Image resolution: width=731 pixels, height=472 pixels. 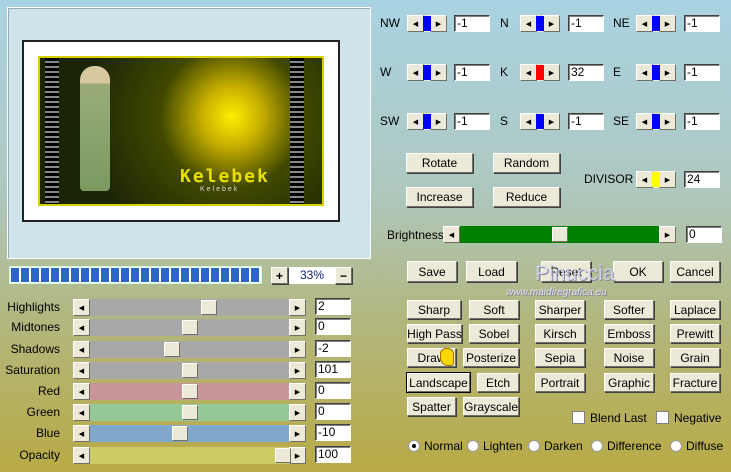 I want to click on adjust-value-input: 2, so click(x=333, y=306).